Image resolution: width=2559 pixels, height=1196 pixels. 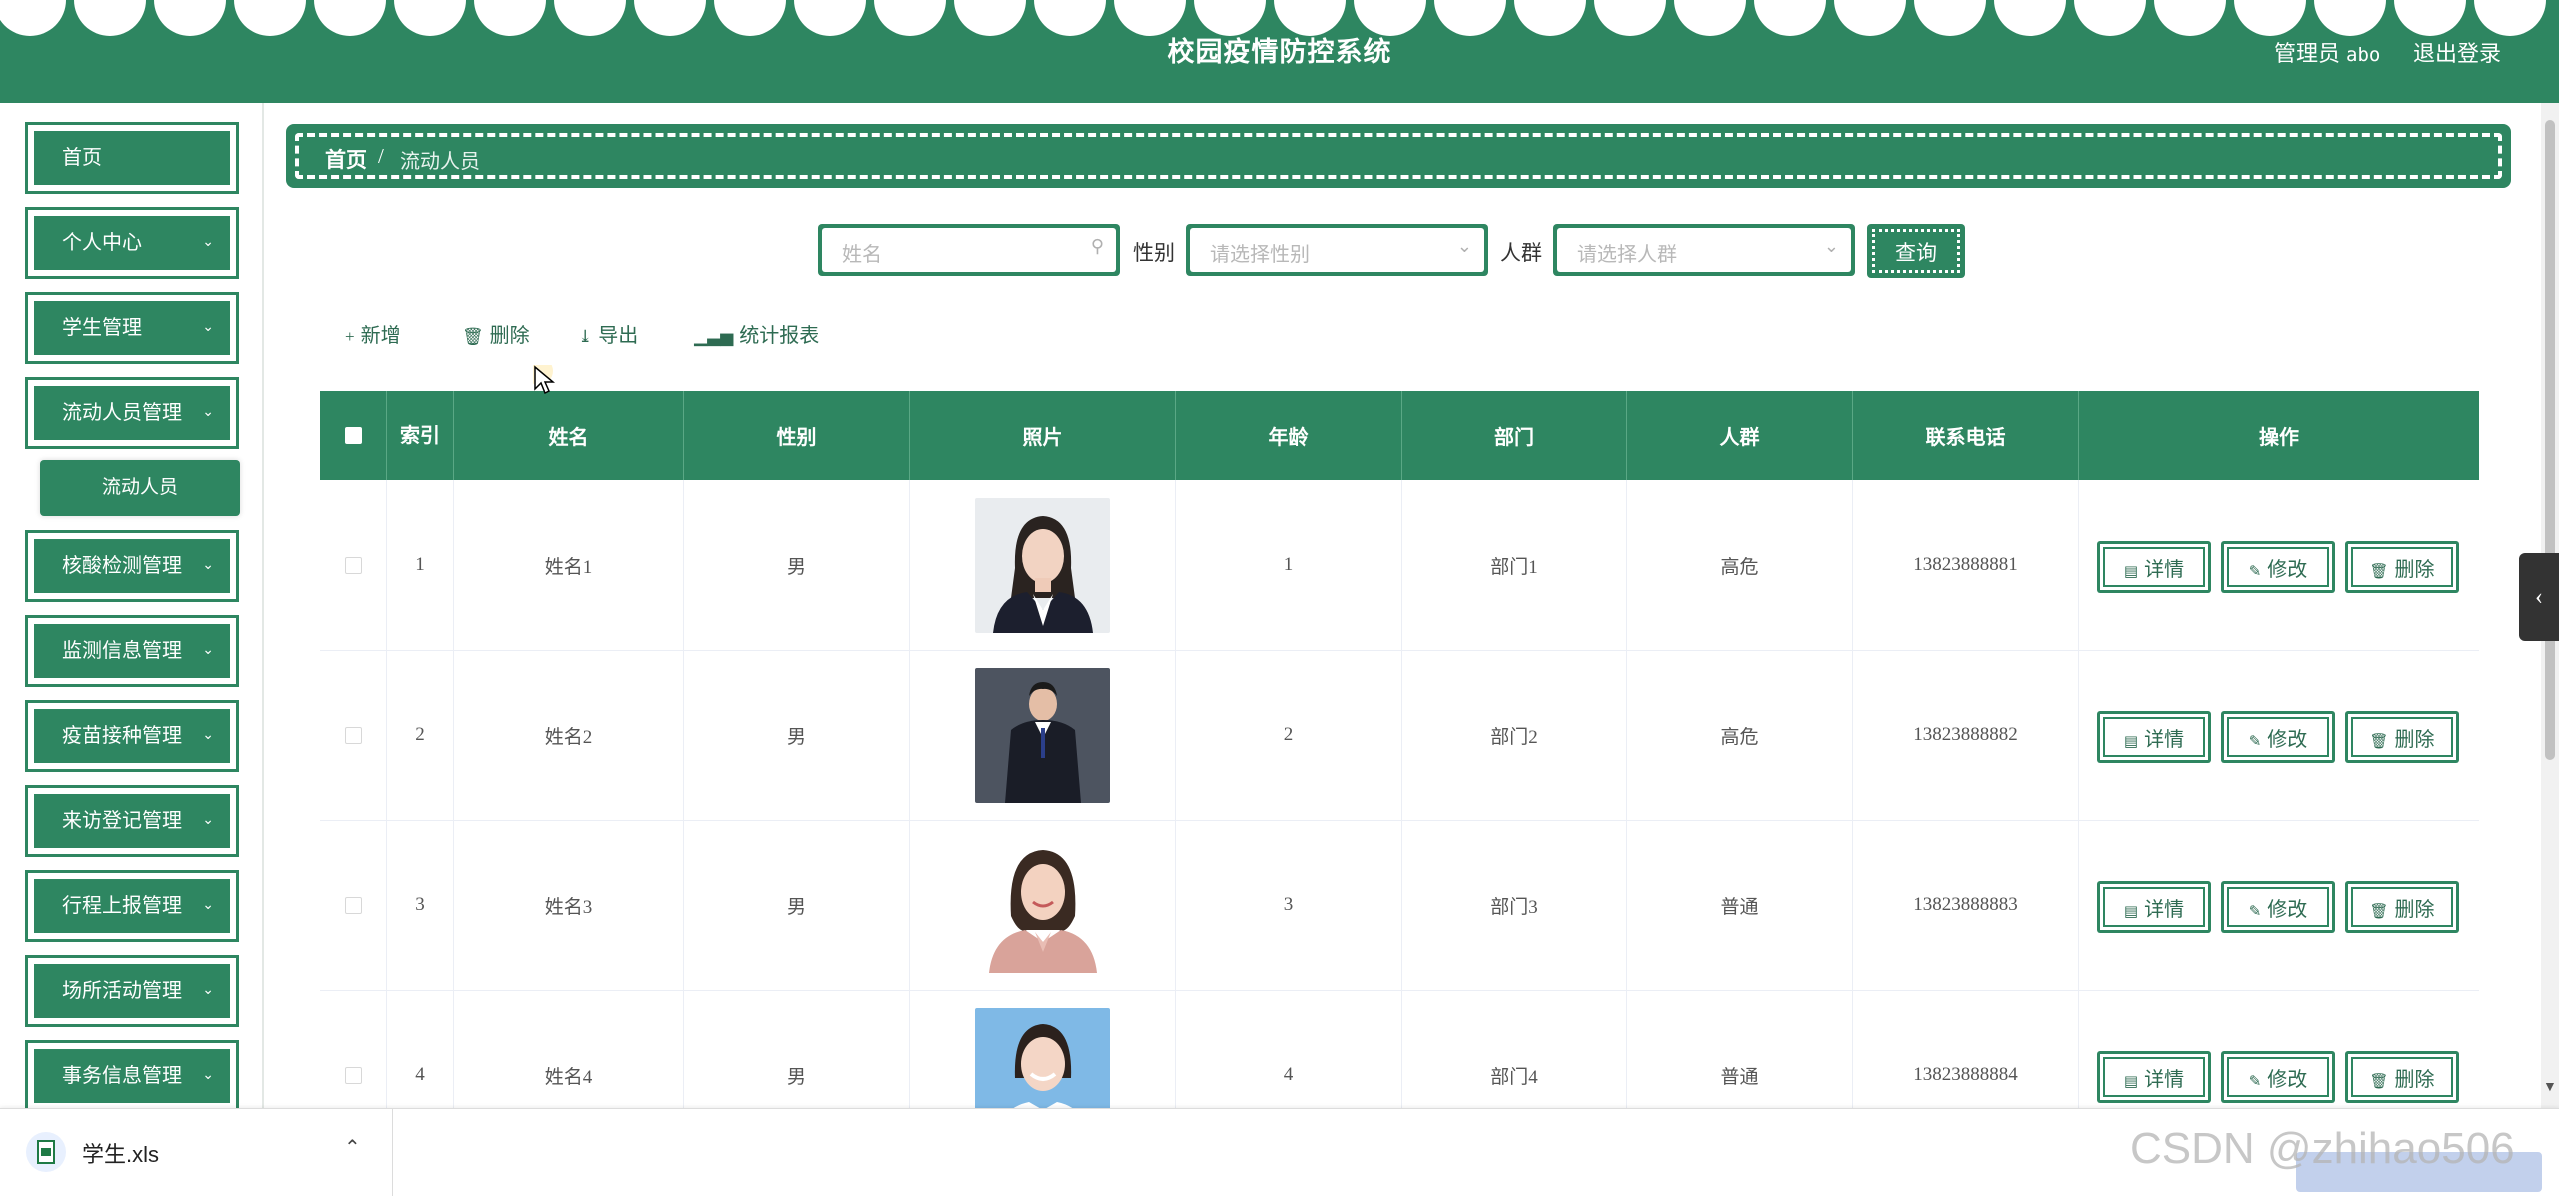 I want to click on query-button: 查询, so click(x=1916, y=251).